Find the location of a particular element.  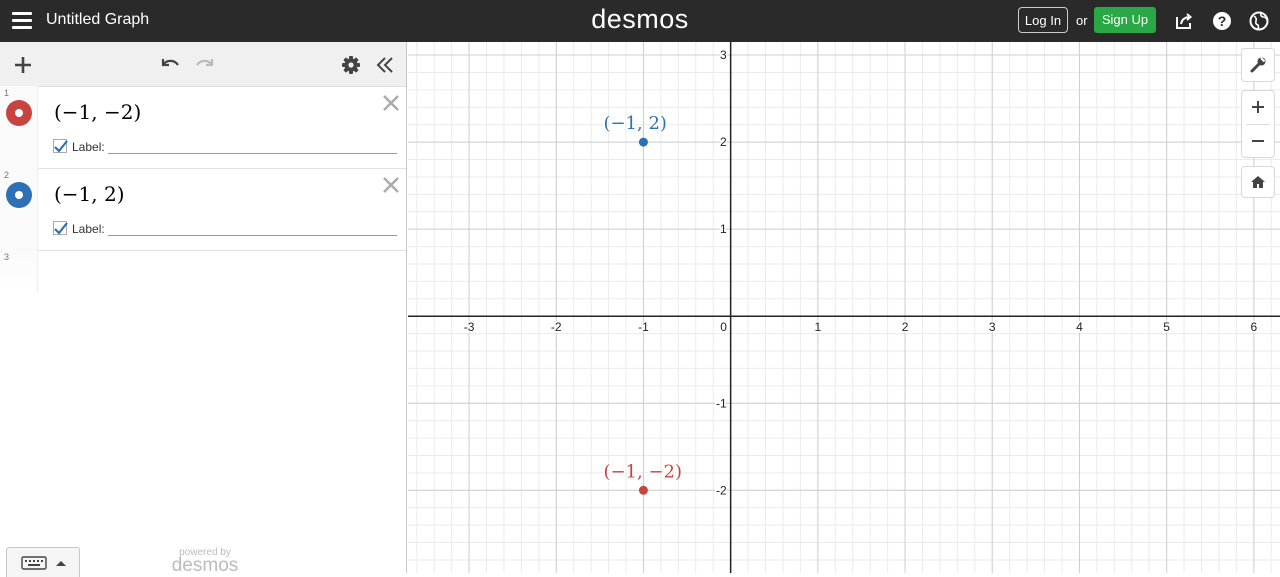

zoom-divider is located at coordinates (1258, 124).